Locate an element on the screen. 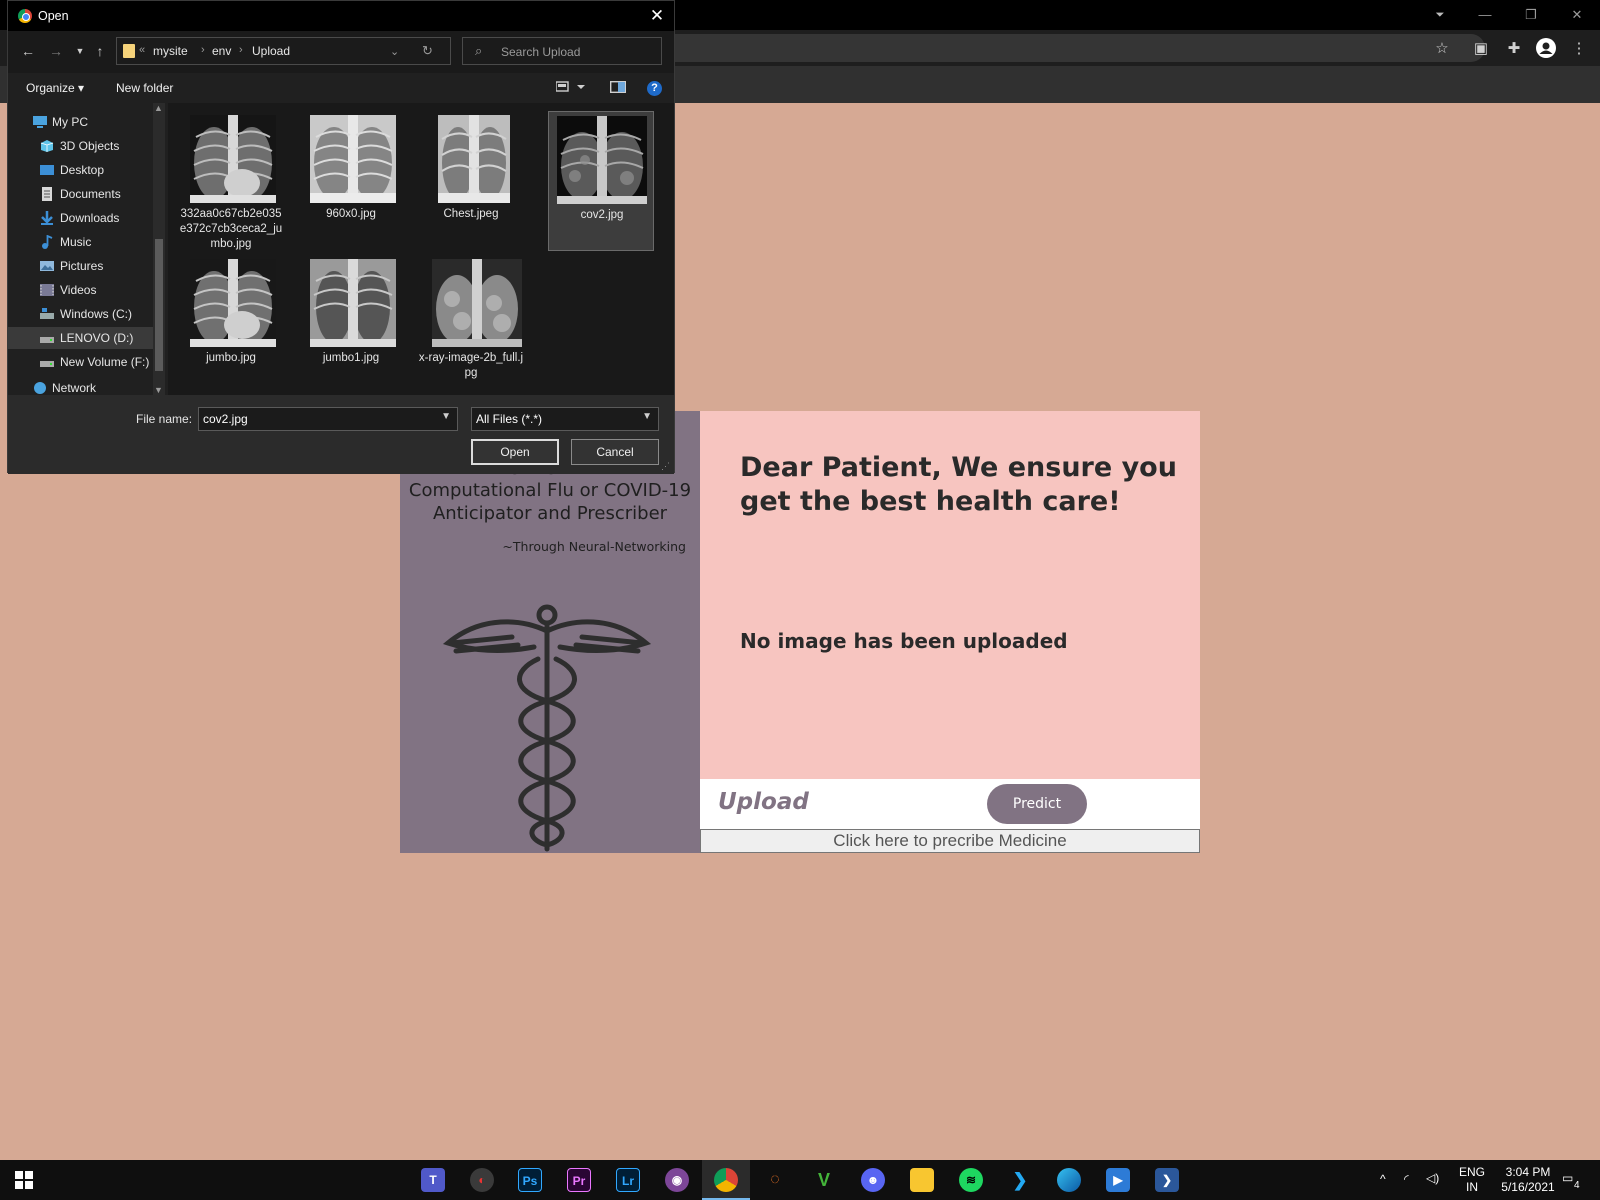 Image resolution: width=1600 pixels, height=1200 pixels. breadcrumb-item: Upload is located at coordinates (271, 51).